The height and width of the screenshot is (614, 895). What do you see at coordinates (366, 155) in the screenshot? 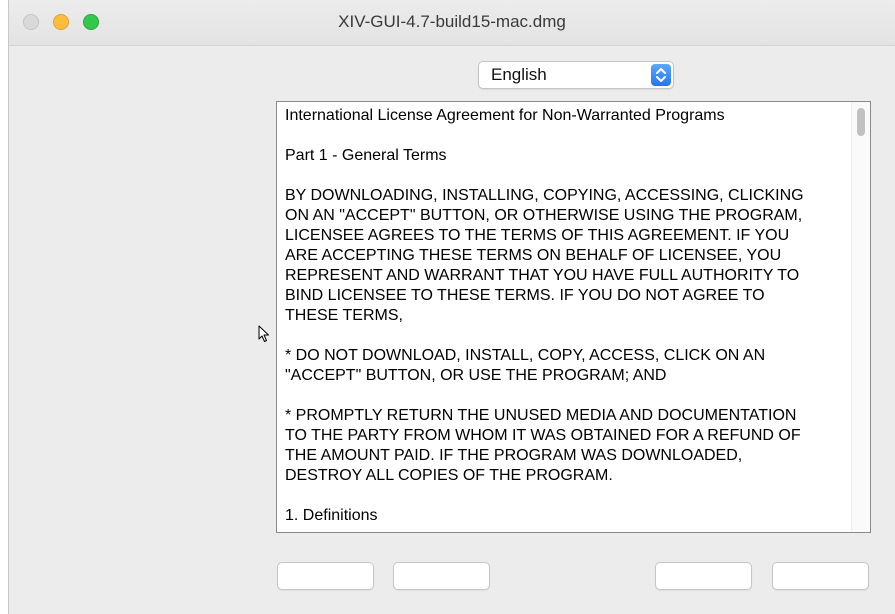
I see `license-paragraph: Part 1 - General Terms` at bounding box center [366, 155].